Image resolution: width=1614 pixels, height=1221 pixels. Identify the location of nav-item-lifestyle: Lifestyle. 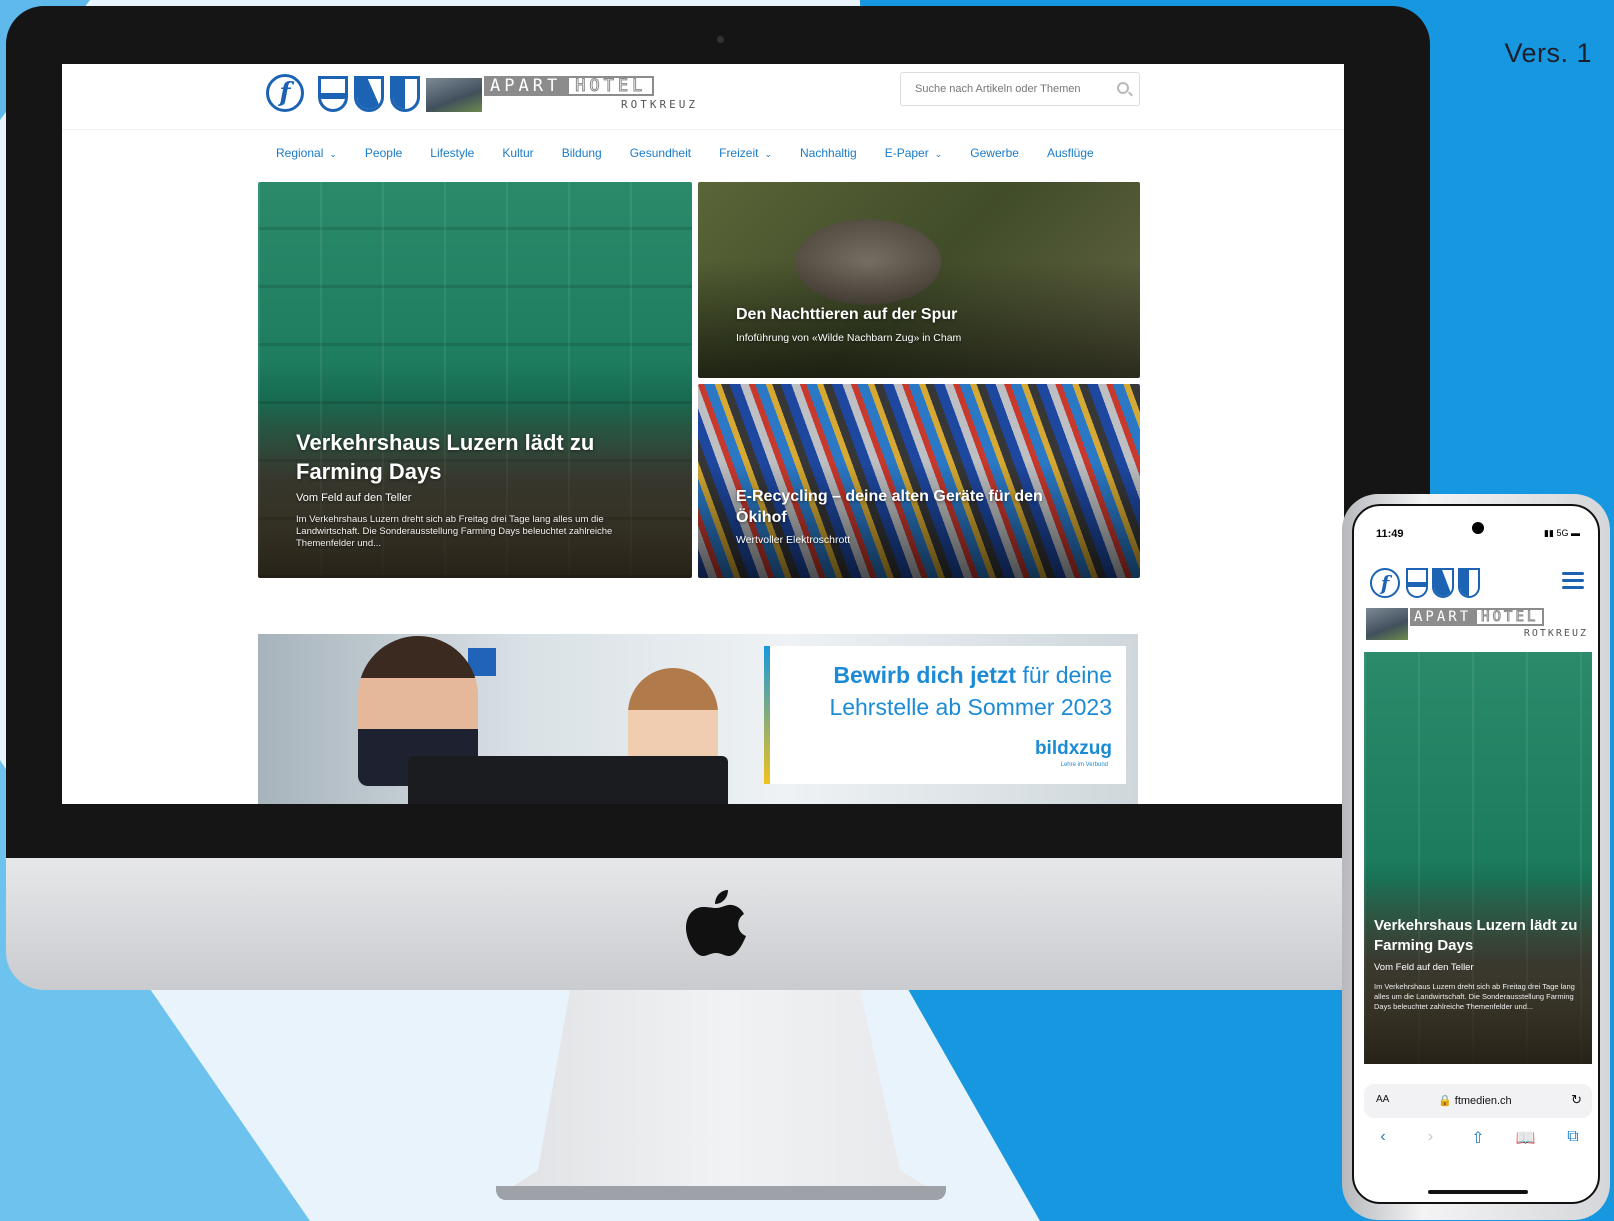
(452, 153).